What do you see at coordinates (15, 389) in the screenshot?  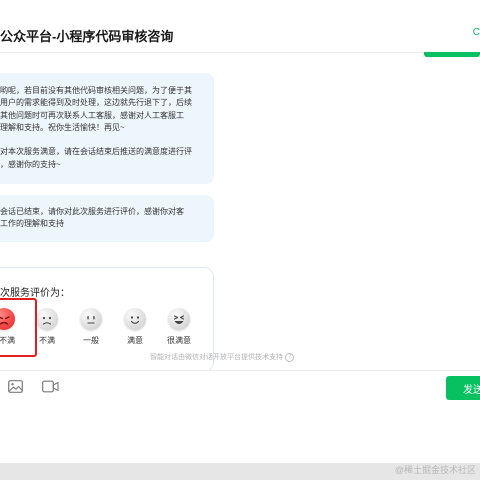 I see `image-icon` at bounding box center [15, 389].